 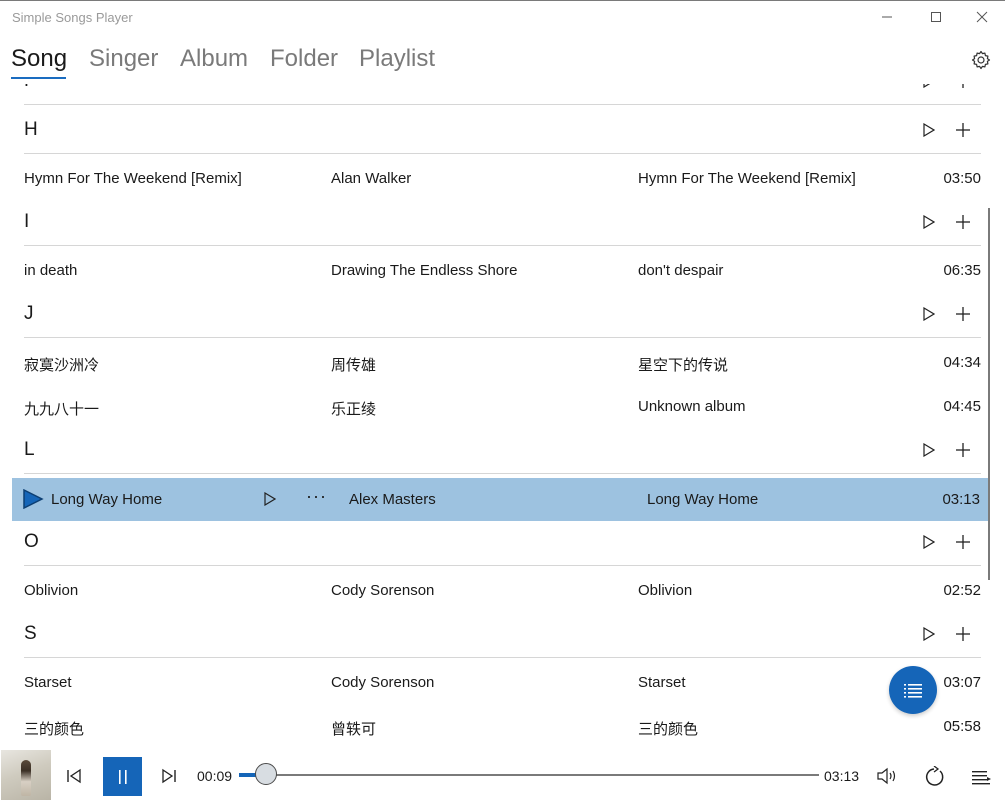 I want to click on close-icon, so click(x=982, y=17).